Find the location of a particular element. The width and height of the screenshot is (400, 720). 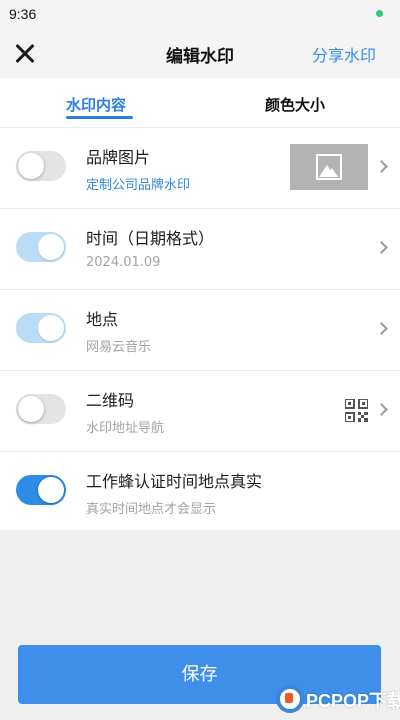

row-title: 工作蜂认证时间地点真实 is located at coordinates (174, 481).